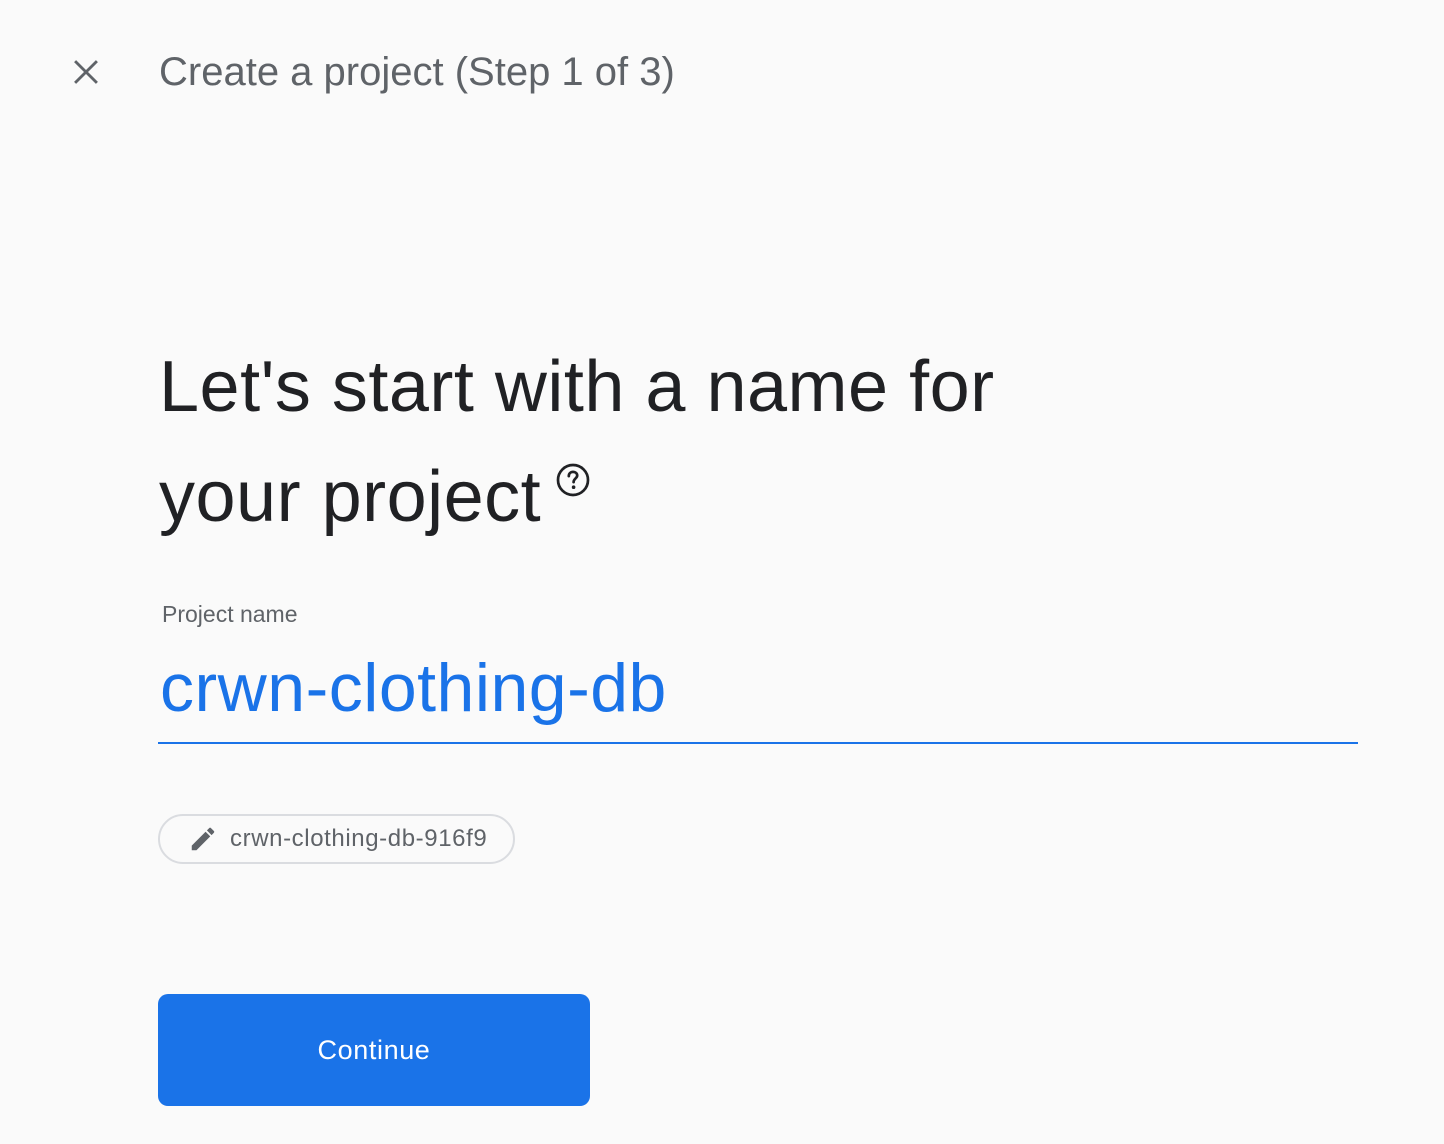 This screenshot has height=1144, width=1444. What do you see at coordinates (374, 1050) in the screenshot?
I see `continue-button: Continue` at bounding box center [374, 1050].